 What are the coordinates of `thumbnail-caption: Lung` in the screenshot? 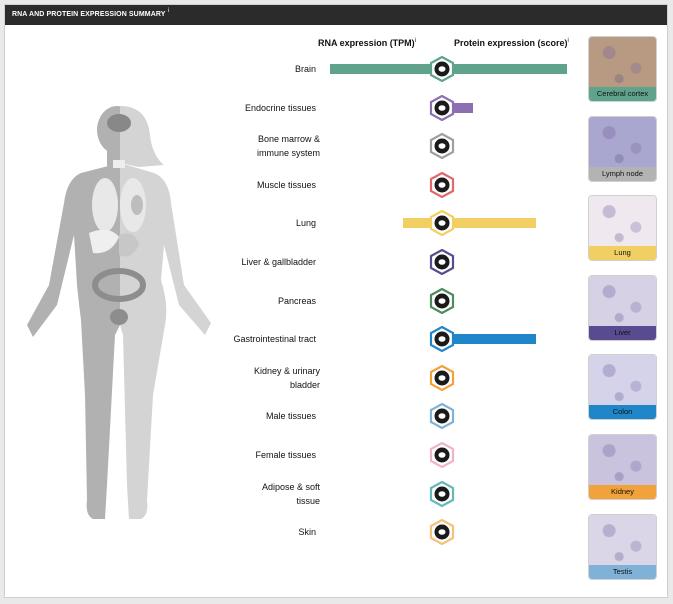 It's located at (622, 253).